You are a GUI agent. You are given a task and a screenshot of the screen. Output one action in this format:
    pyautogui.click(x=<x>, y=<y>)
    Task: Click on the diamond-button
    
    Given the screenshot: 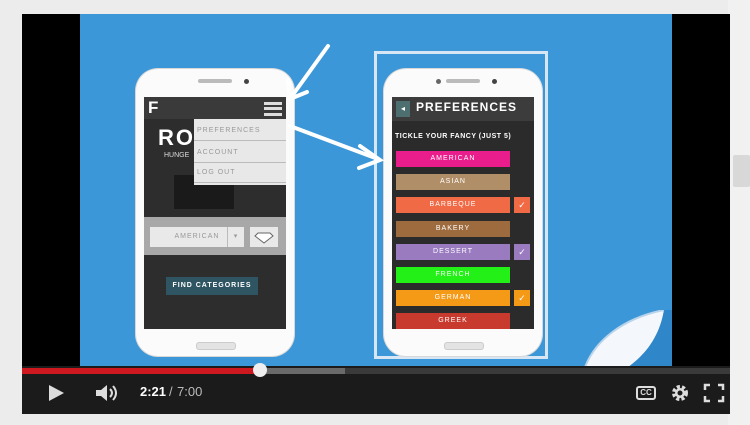 What is the action you would take?
    pyautogui.click(x=264, y=237)
    